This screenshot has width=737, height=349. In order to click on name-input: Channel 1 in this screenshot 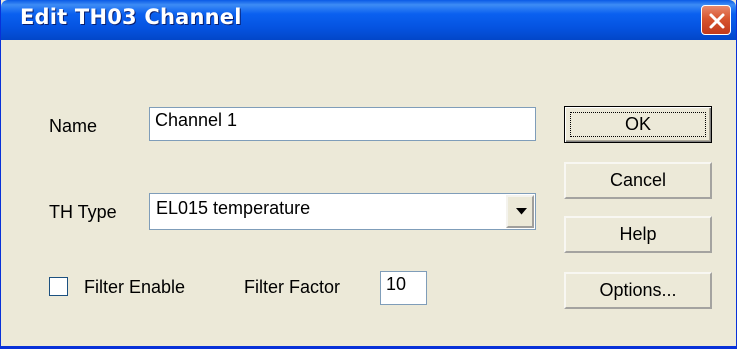, I will do `click(342, 124)`.